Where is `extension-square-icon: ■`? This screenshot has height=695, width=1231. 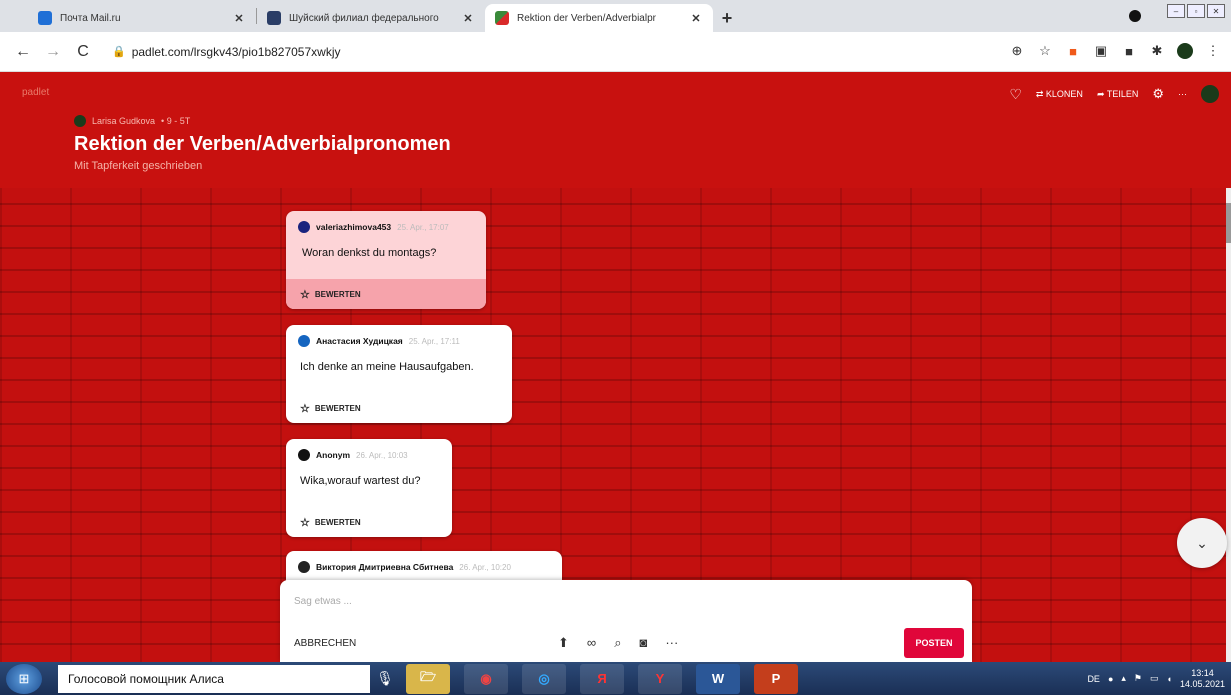 extension-square-icon: ■ is located at coordinates (1129, 51).